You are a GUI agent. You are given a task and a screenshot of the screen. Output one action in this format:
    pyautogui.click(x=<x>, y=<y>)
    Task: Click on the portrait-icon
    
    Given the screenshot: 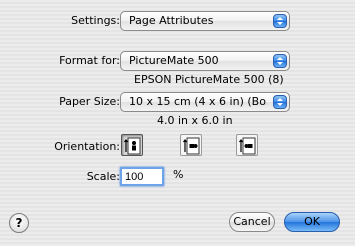 What is the action you would take?
    pyautogui.click(x=132, y=146)
    